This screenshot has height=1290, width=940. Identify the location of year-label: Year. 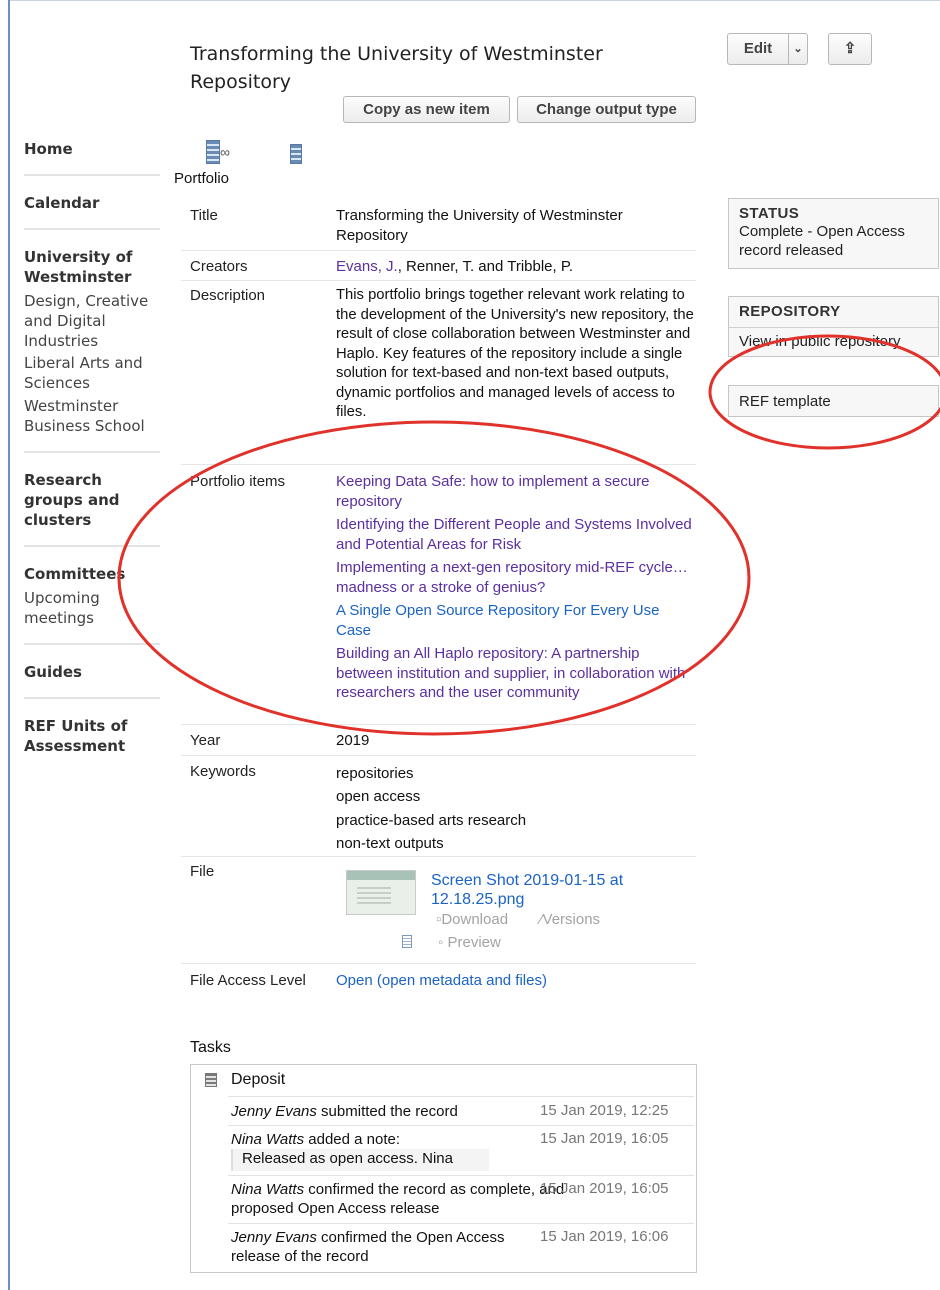
(205, 740).